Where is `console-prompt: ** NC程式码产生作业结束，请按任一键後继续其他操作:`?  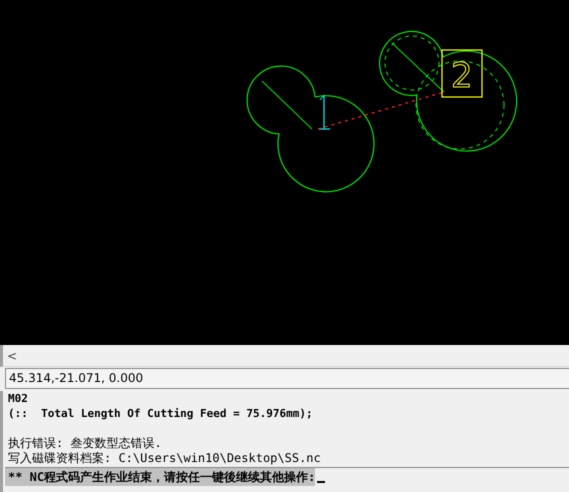 console-prompt: ** NC程式码产生作业结束，请按任一键後继续其他操作: is located at coordinates (160, 477).